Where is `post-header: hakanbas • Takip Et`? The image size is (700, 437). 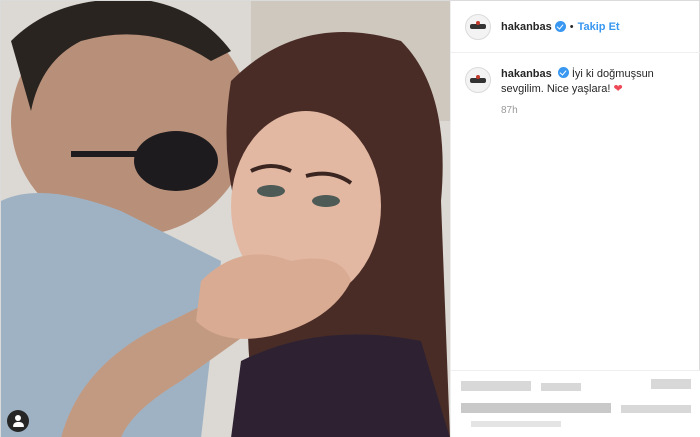
post-header: hakanbas • Takip Et is located at coordinates (575, 27).